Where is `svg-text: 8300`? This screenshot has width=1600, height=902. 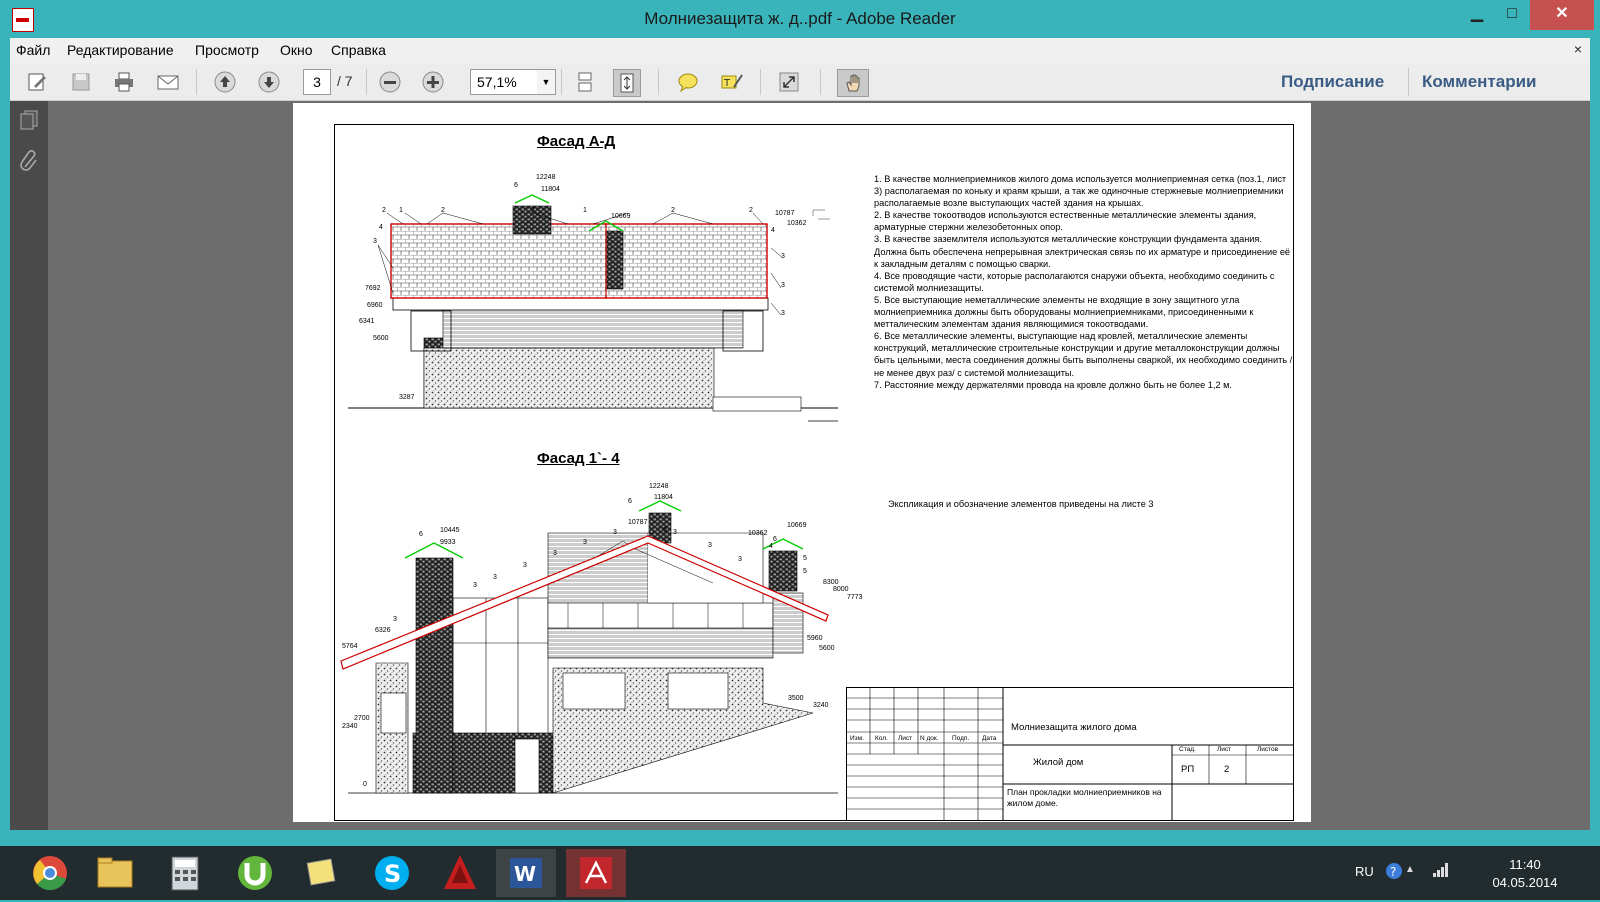
svg-text: 8300 is located at coordinates (831, 582).